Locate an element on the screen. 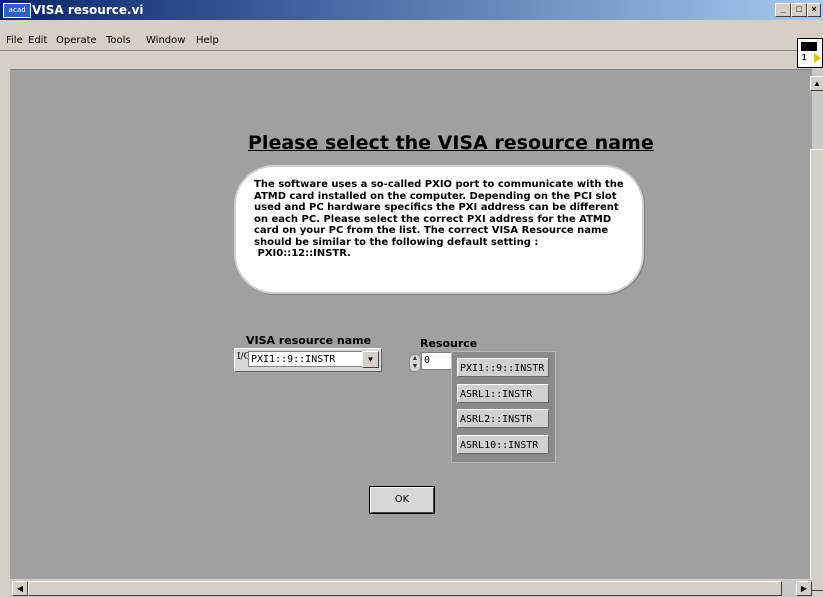  visa-resource-label: VISA resource name is located at coordinates (309, 340).